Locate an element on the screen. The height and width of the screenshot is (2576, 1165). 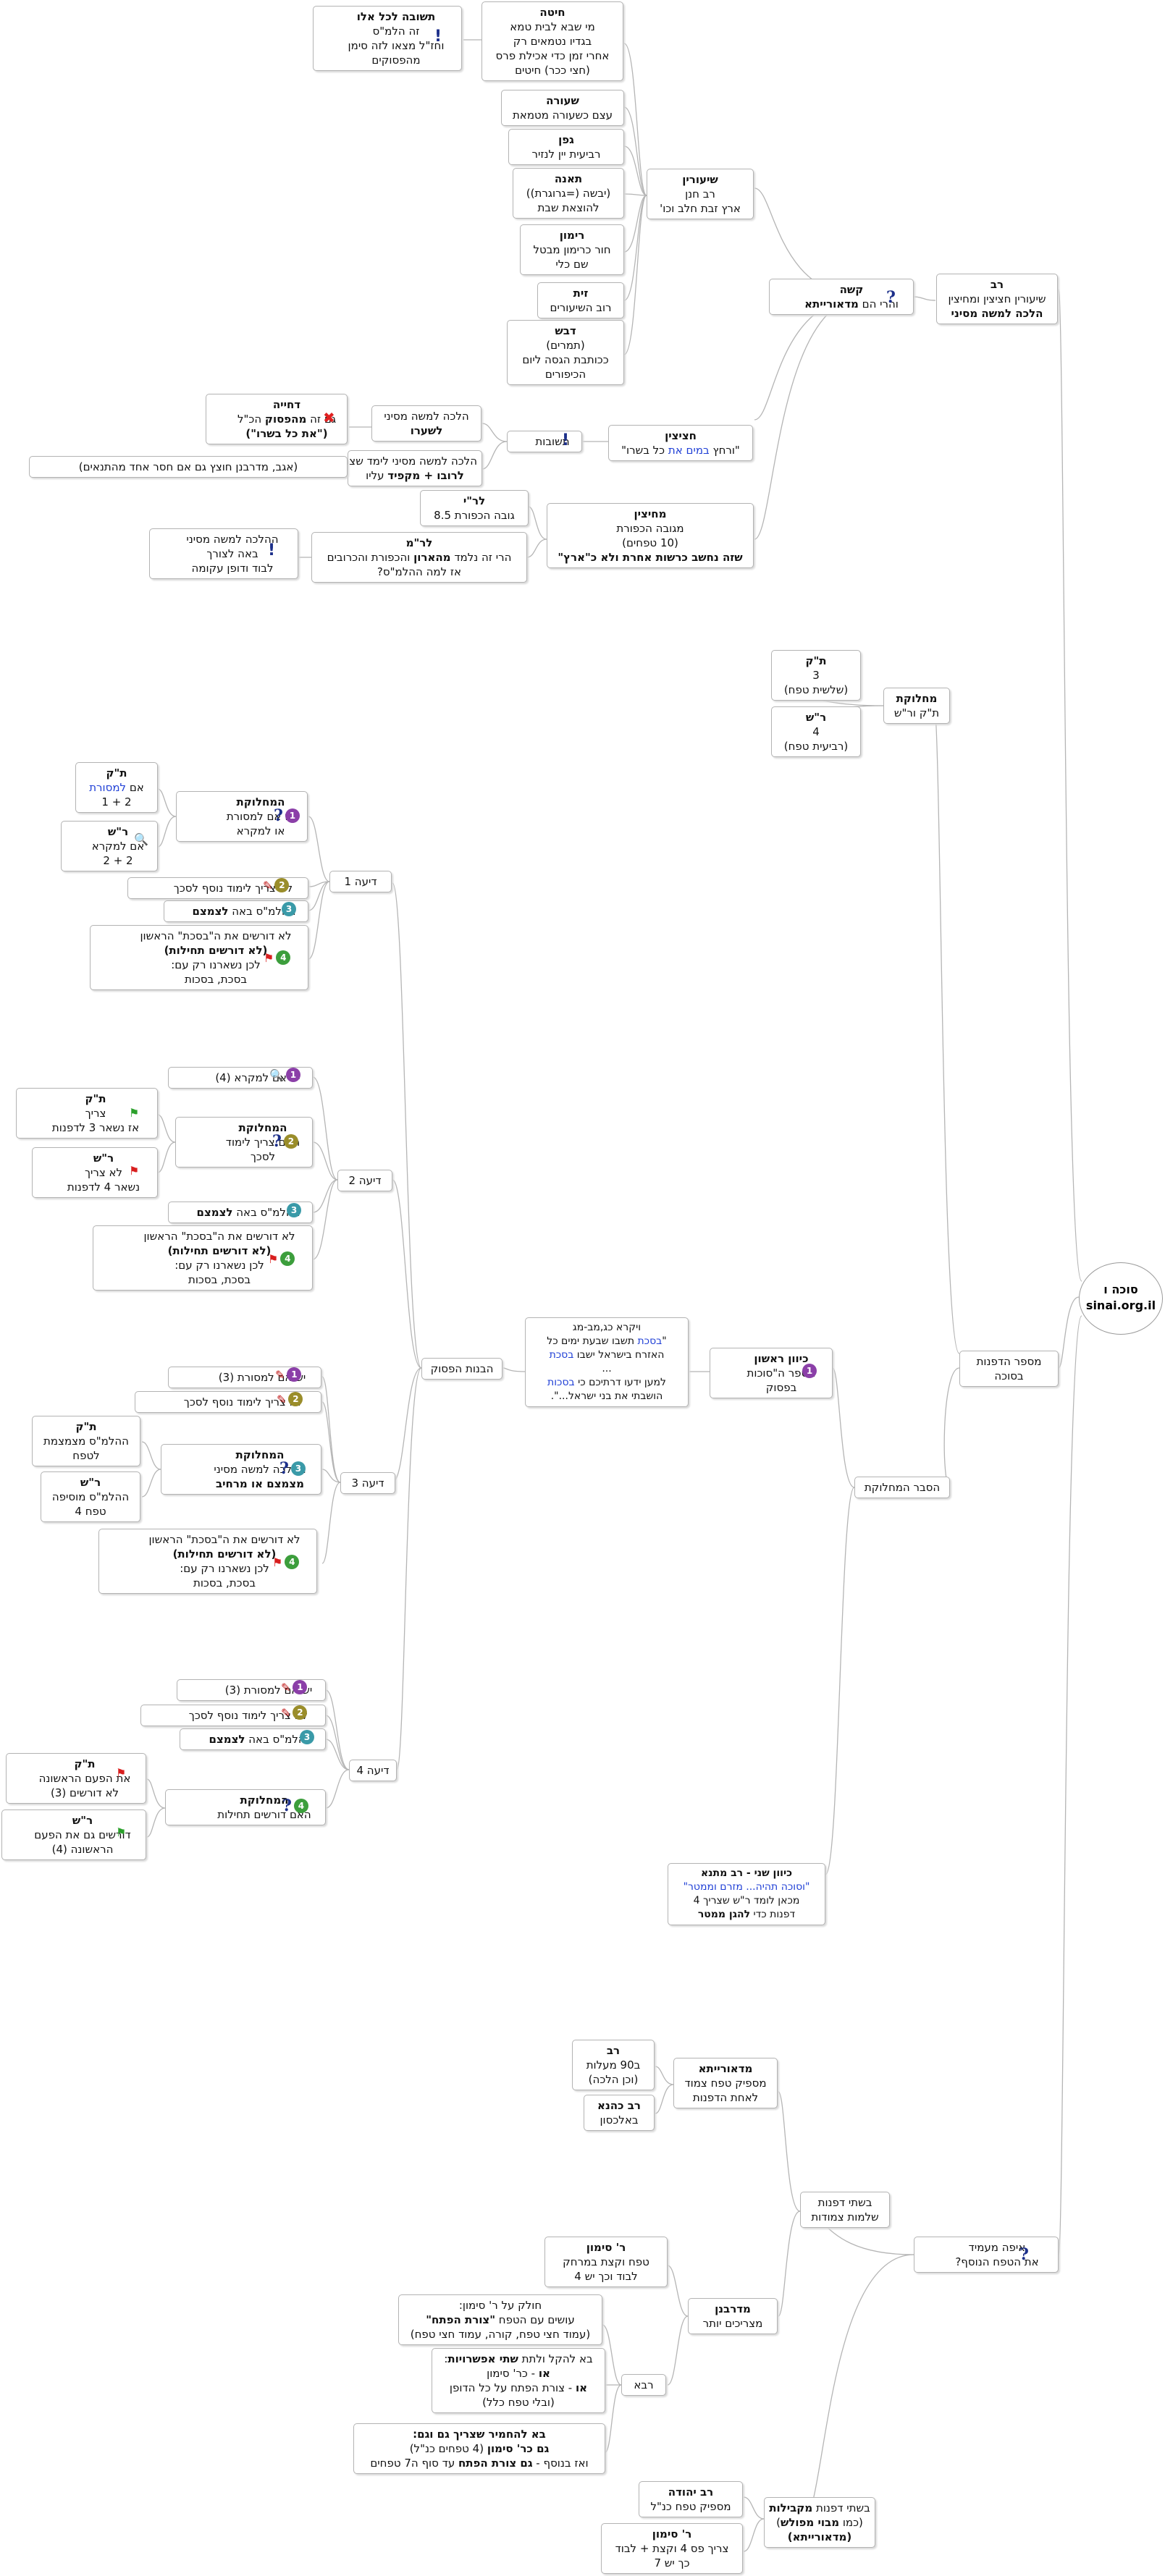
node-rimon: רימון חור כרימון מבטל שם כלי is located at coordinates (572, 249).